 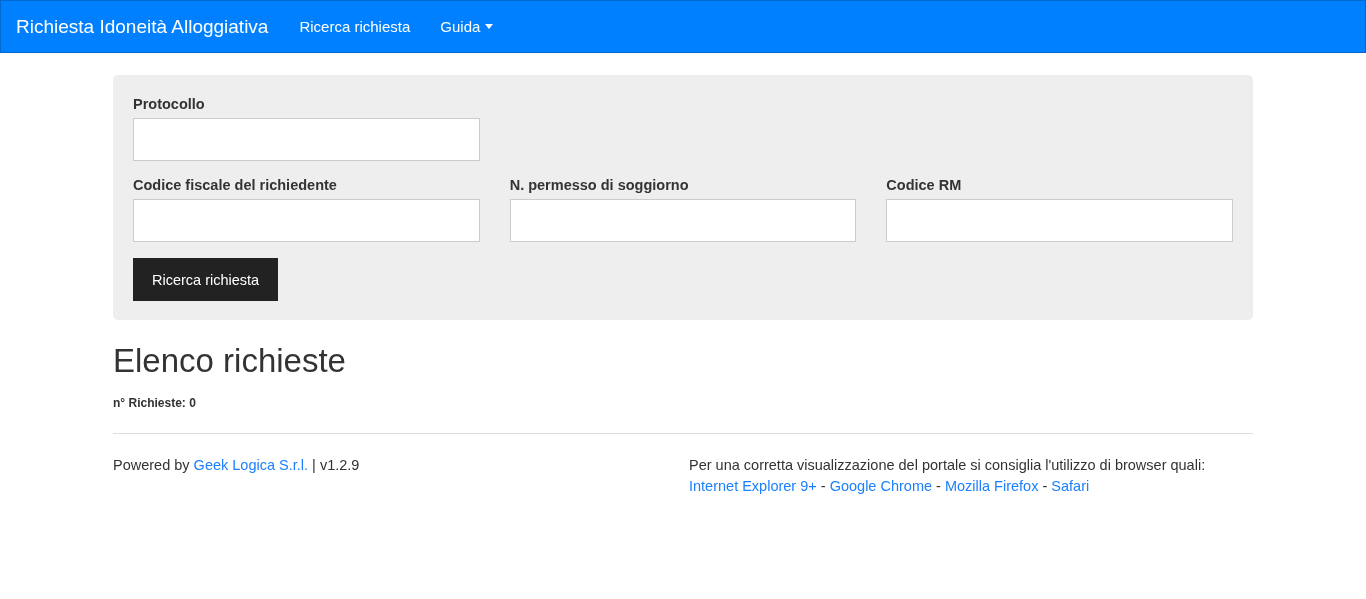 What do you see at coordinates (924, 185) in the screenshot?
I see `field-label: Codice RM` at bounding box center [924, 185].